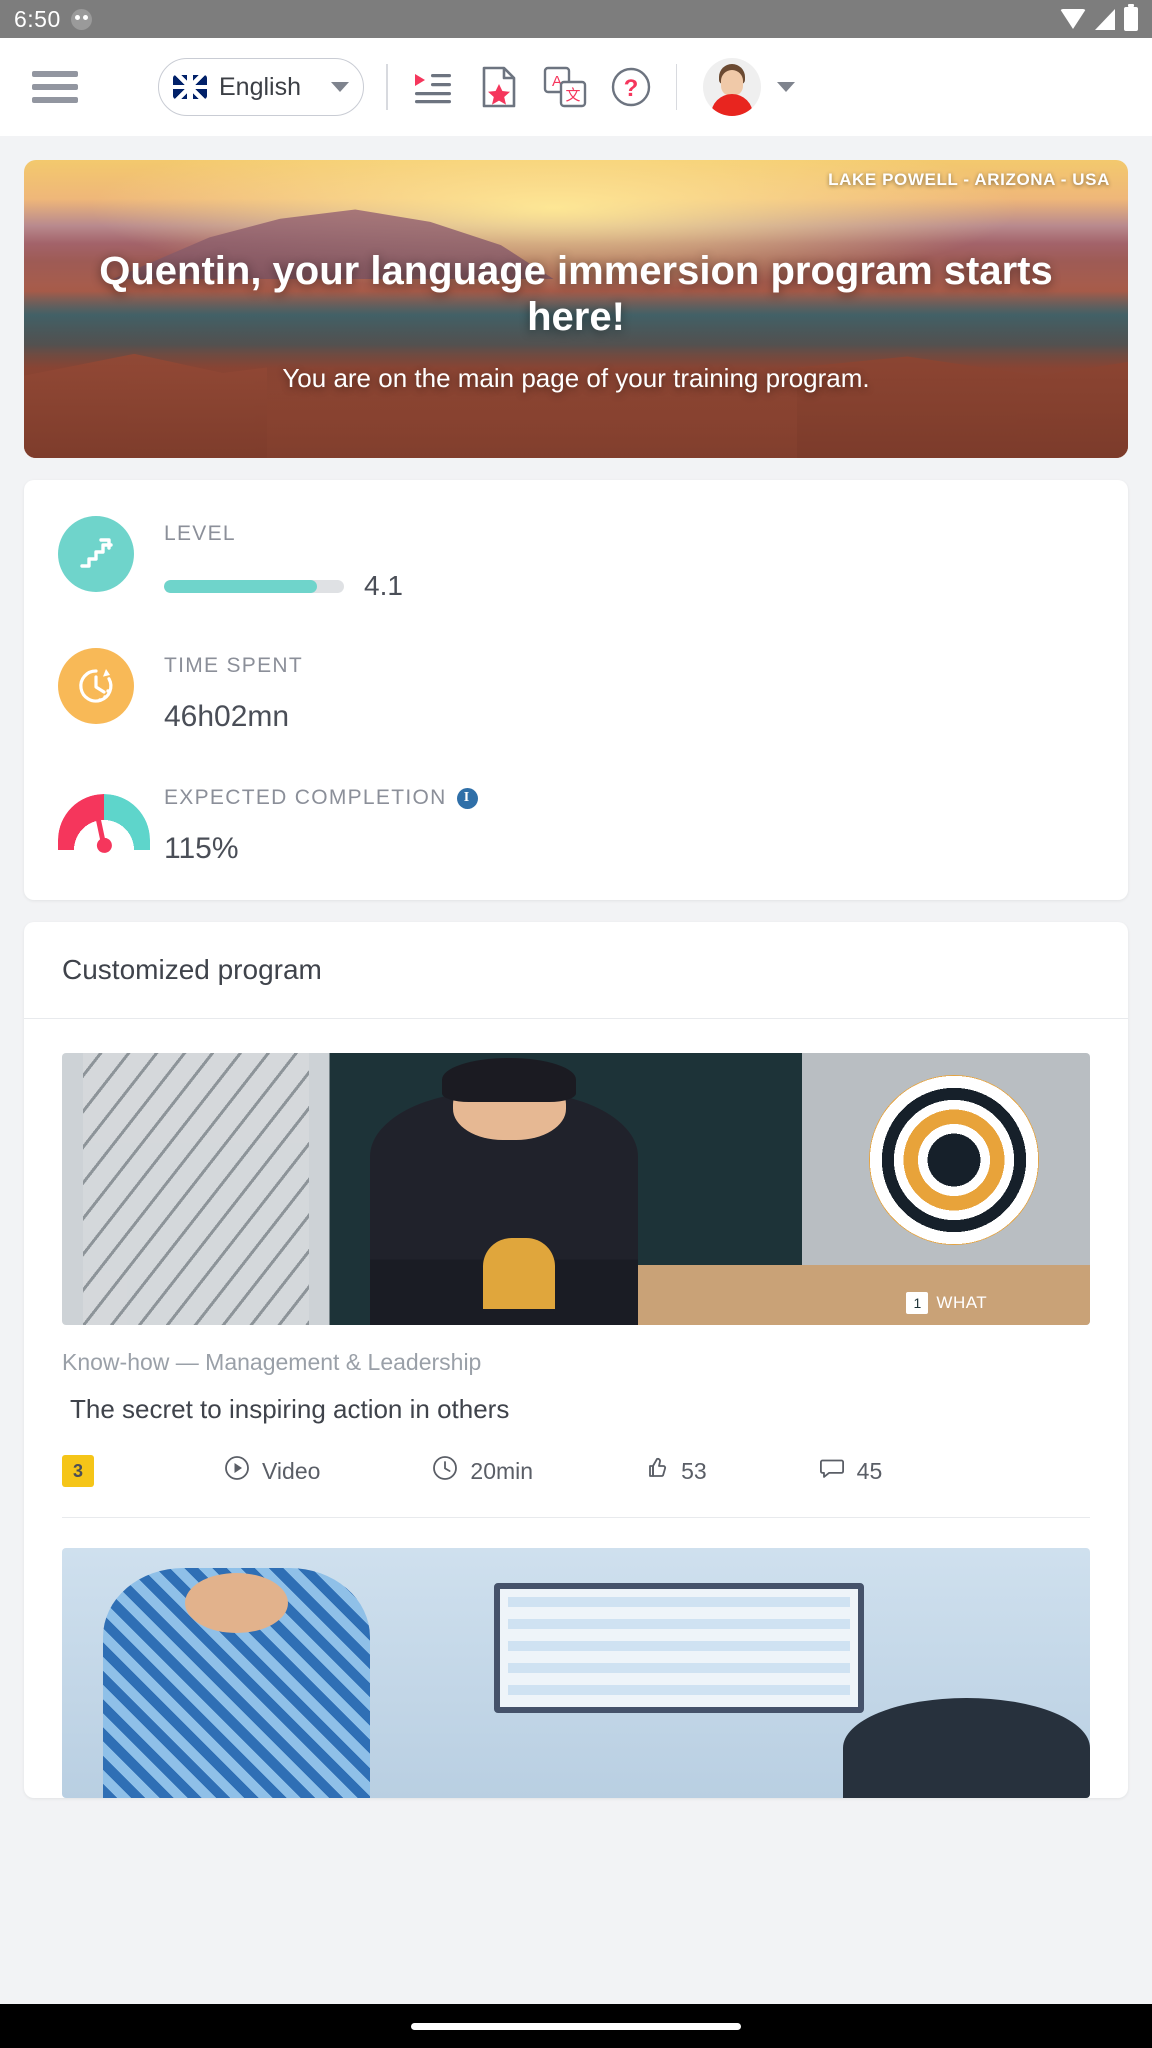 This screenshot has width=1152, height=2048. I want to click on hamburger-menu-icon, so click(55, 87).